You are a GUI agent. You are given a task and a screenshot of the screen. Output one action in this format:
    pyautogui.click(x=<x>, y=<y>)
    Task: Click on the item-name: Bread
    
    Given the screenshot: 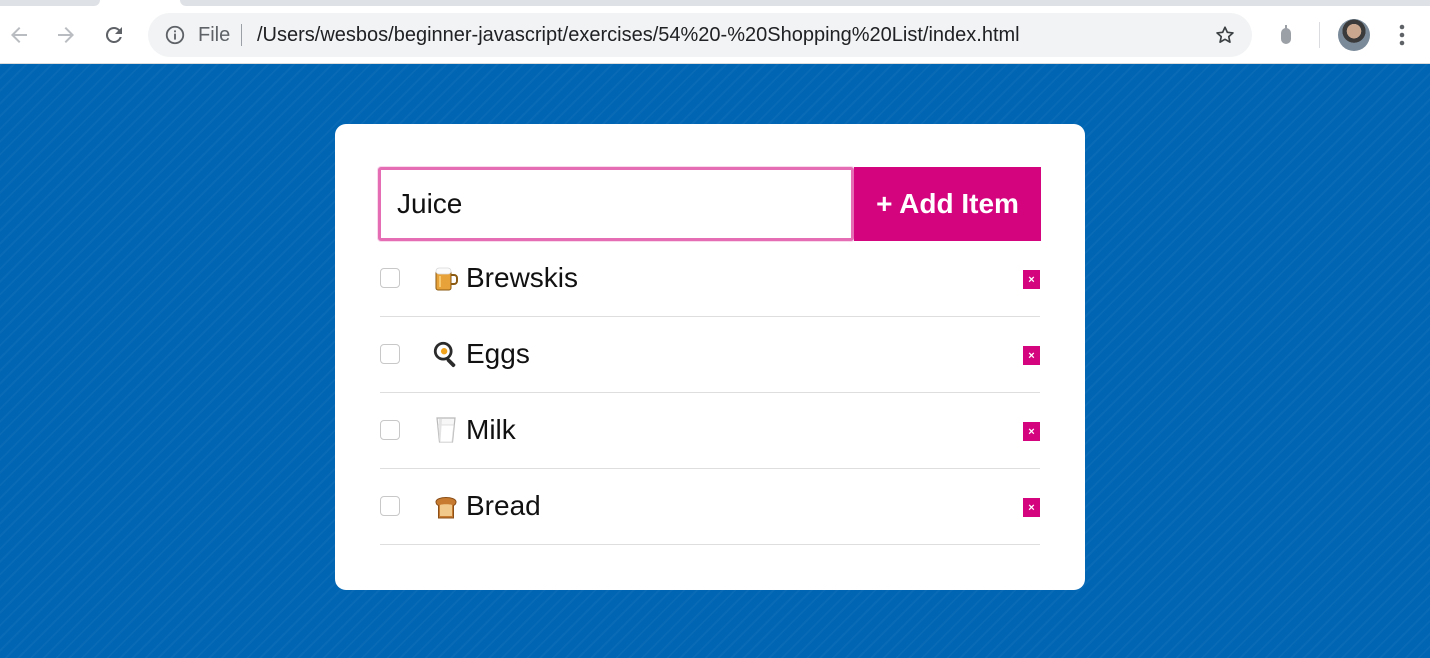 What is the action you would take?
    pyautogui.click(x=503, y=505)
    